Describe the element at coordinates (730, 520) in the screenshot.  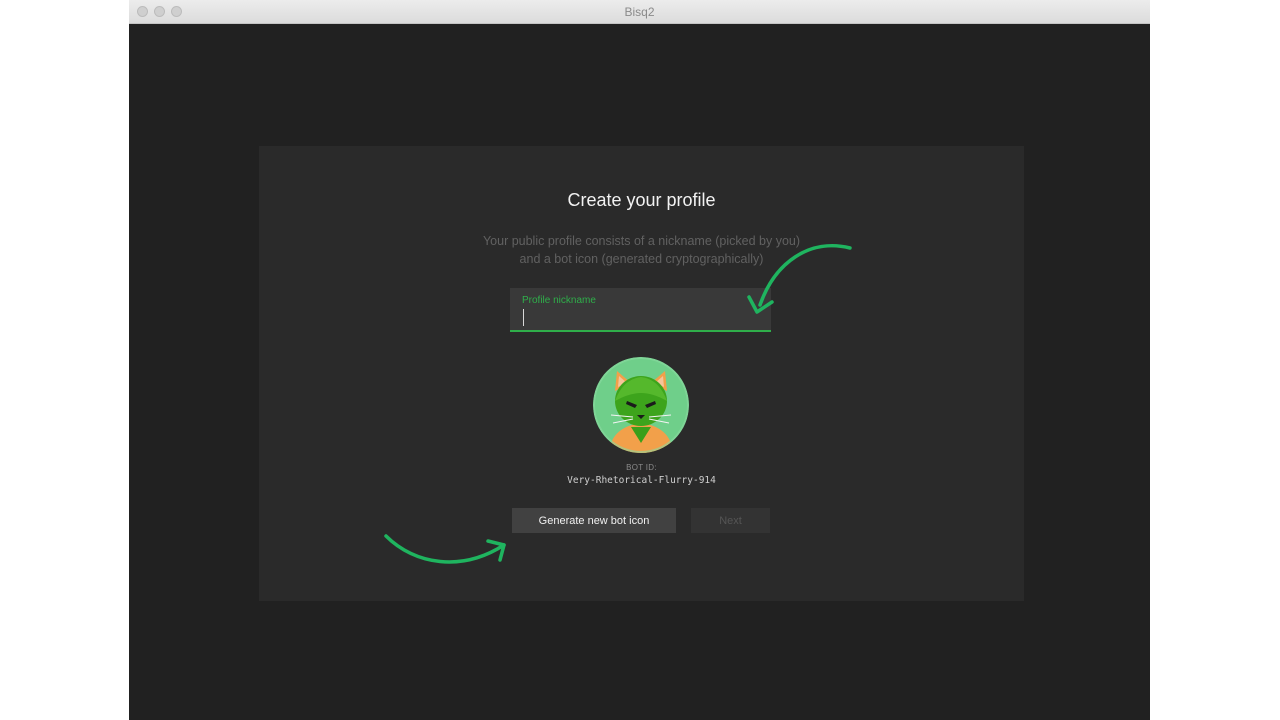
I see `next-button: Next` at that location.